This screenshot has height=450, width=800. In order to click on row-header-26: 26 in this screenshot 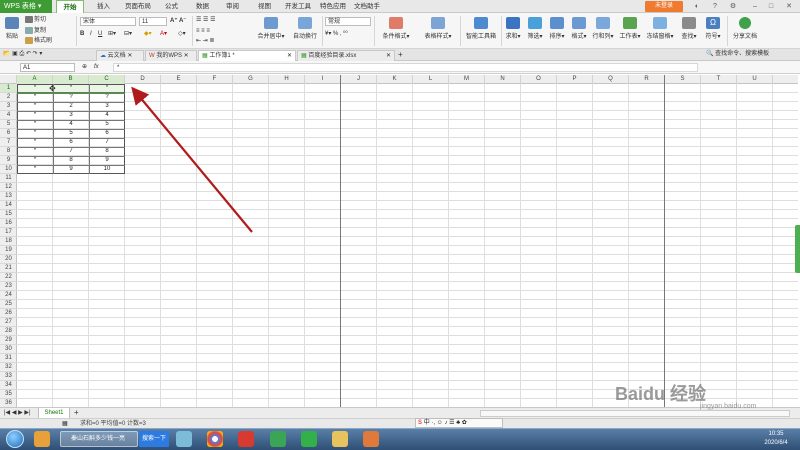, I will do `click(8, 313)`.